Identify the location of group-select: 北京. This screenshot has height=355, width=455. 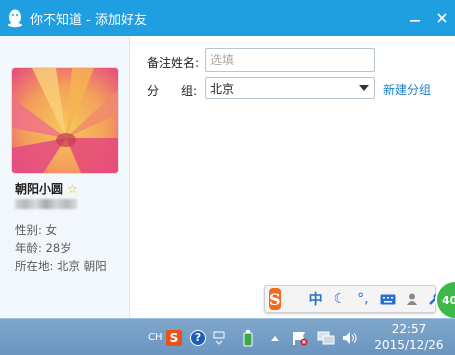
(290, 88).